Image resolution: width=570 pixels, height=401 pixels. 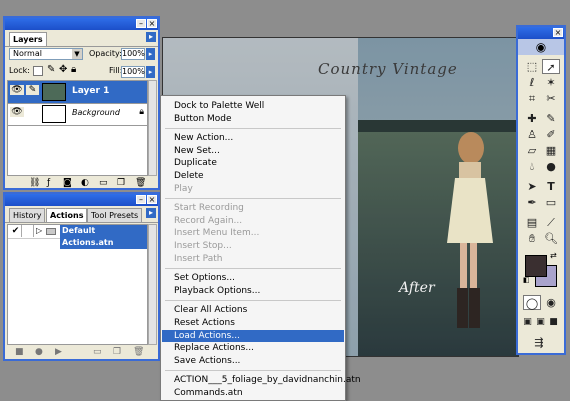 I want to click on layer-mask-icon: ◙, so click(x=67, y=183).